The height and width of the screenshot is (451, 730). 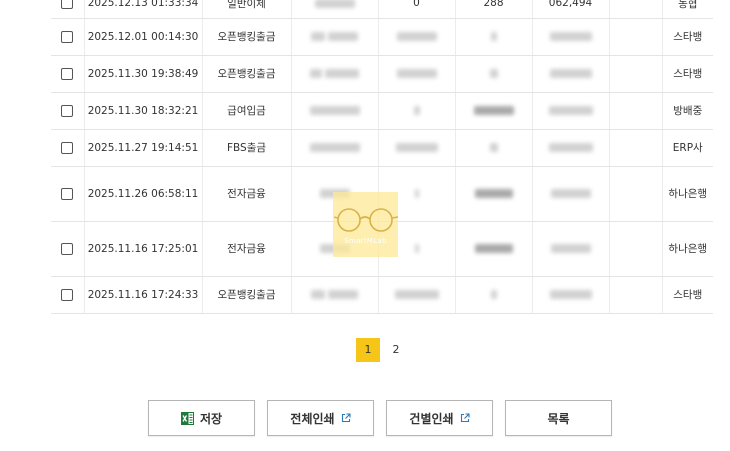 I want to click on date-cell: 2025.11.30 18:32:21, so click(x=142, y=111).